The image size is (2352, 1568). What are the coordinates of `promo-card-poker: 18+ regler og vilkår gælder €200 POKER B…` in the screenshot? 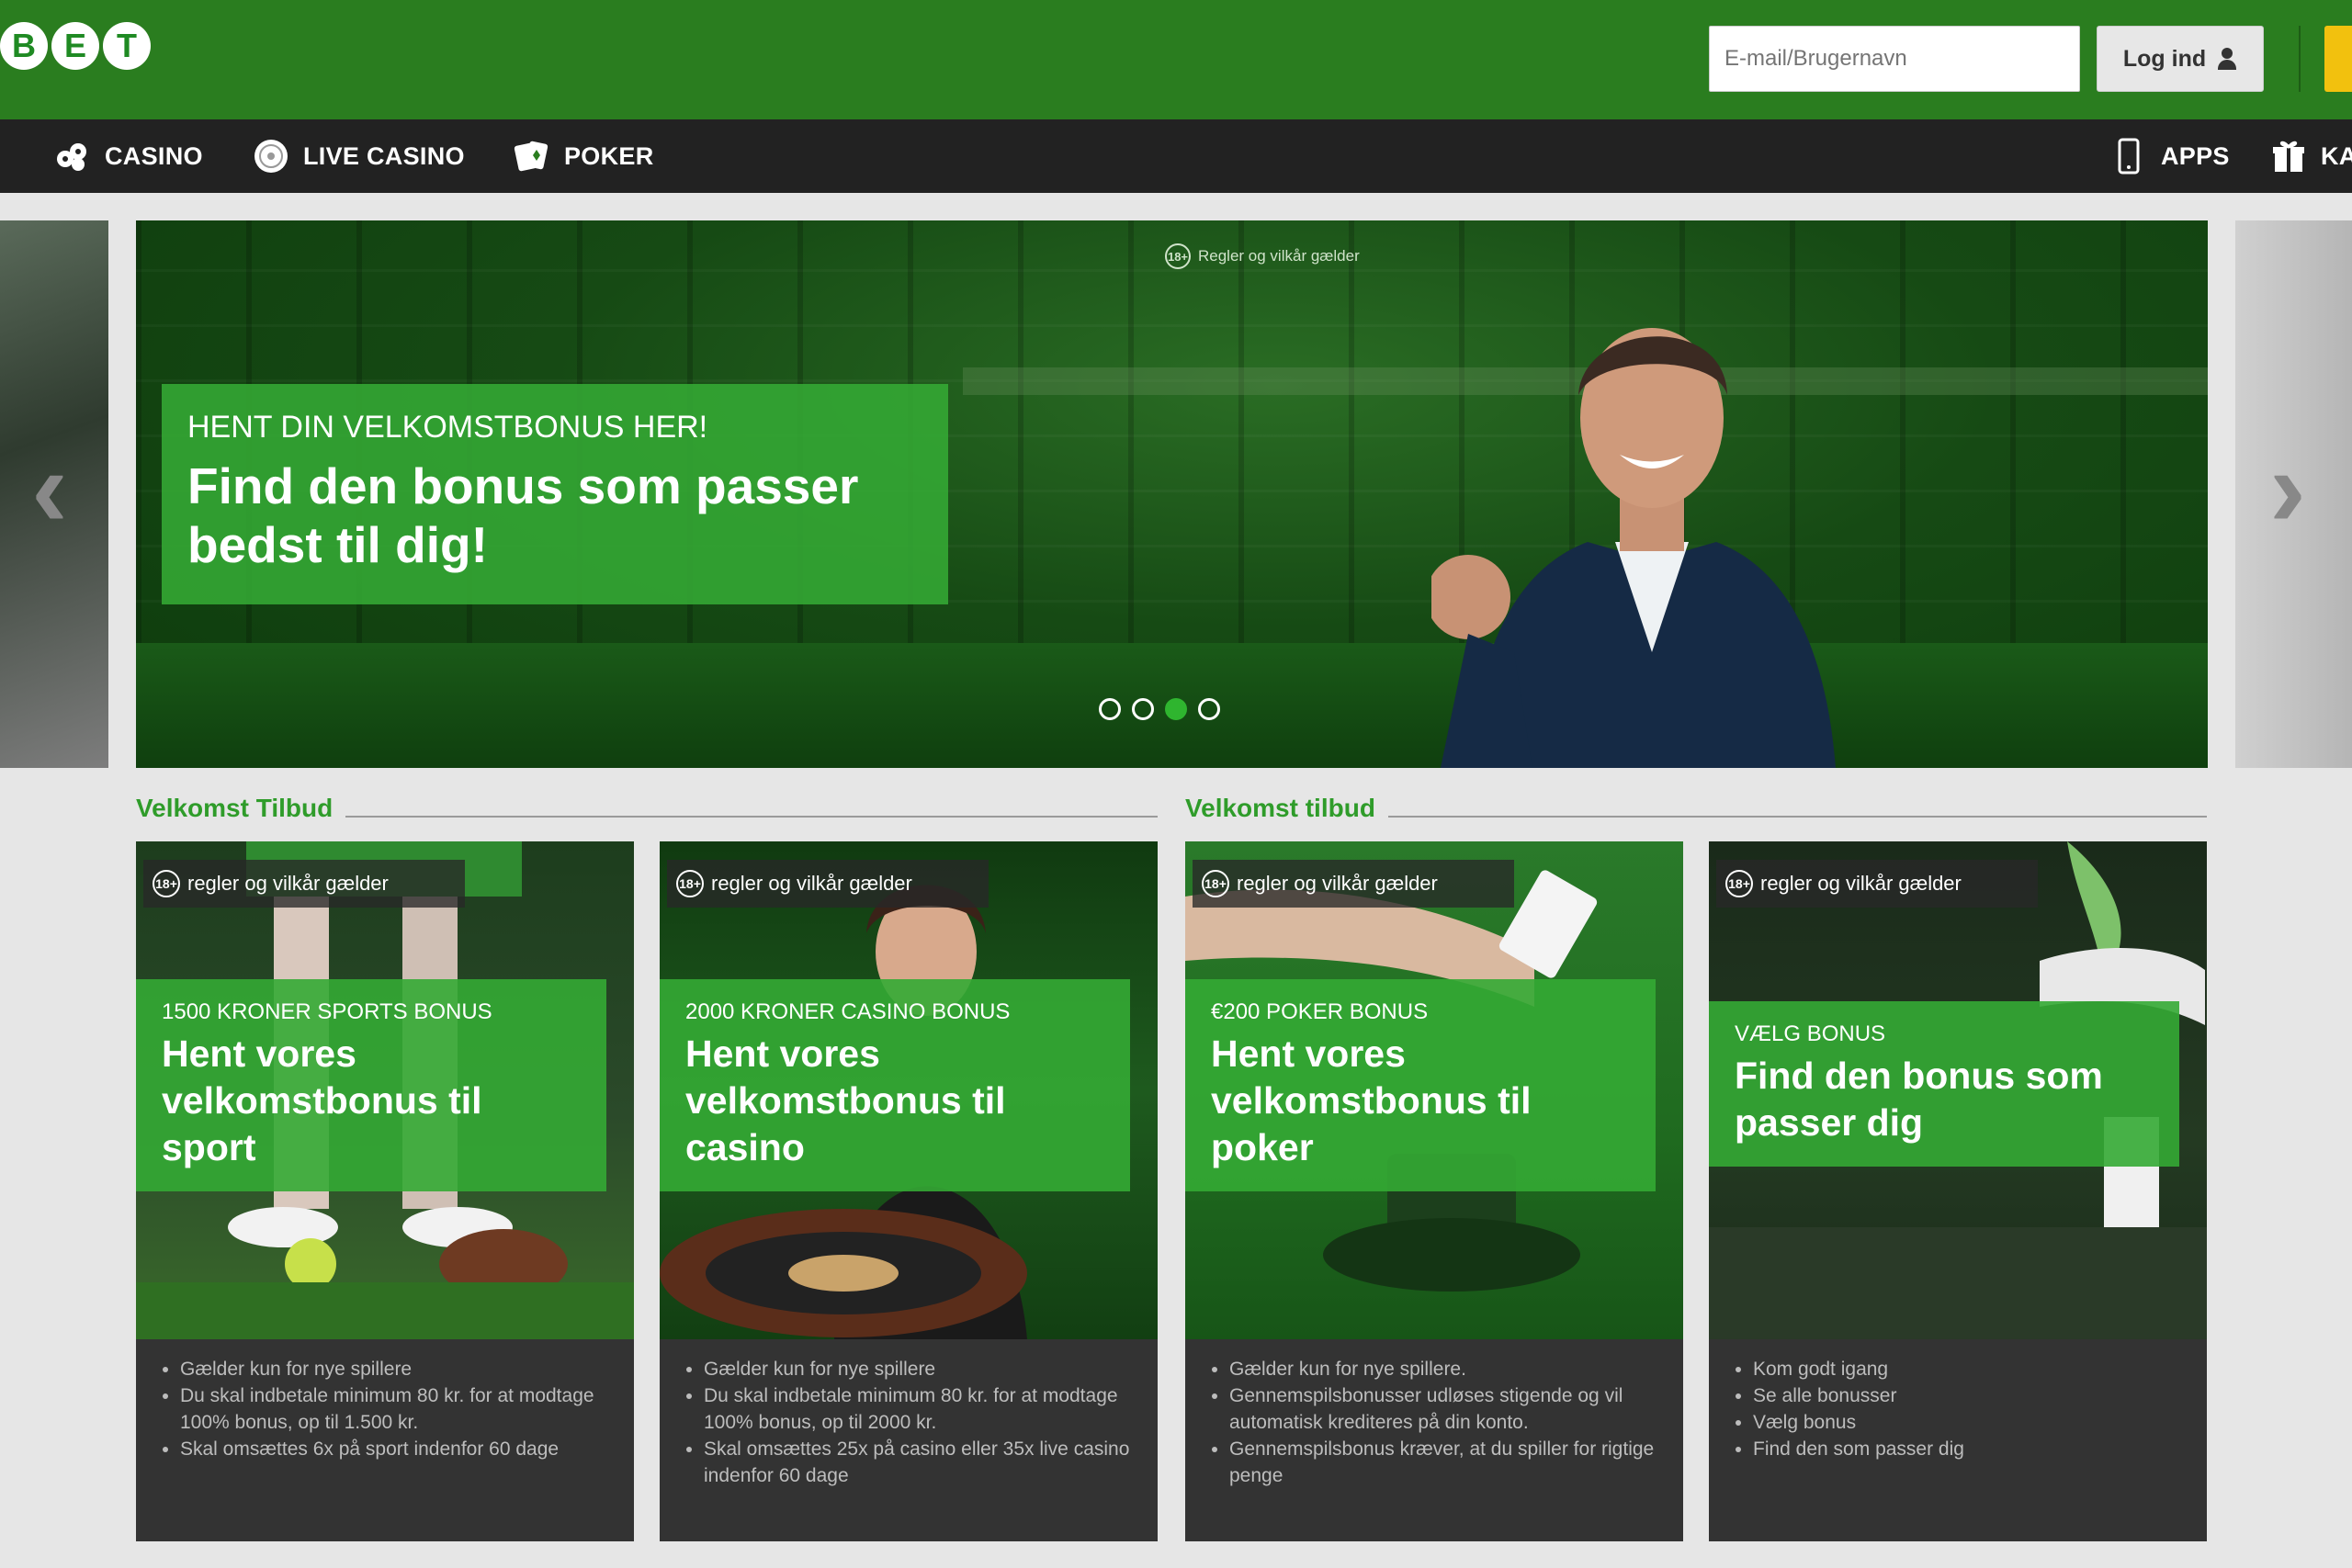 It's located at (1434, 1191).